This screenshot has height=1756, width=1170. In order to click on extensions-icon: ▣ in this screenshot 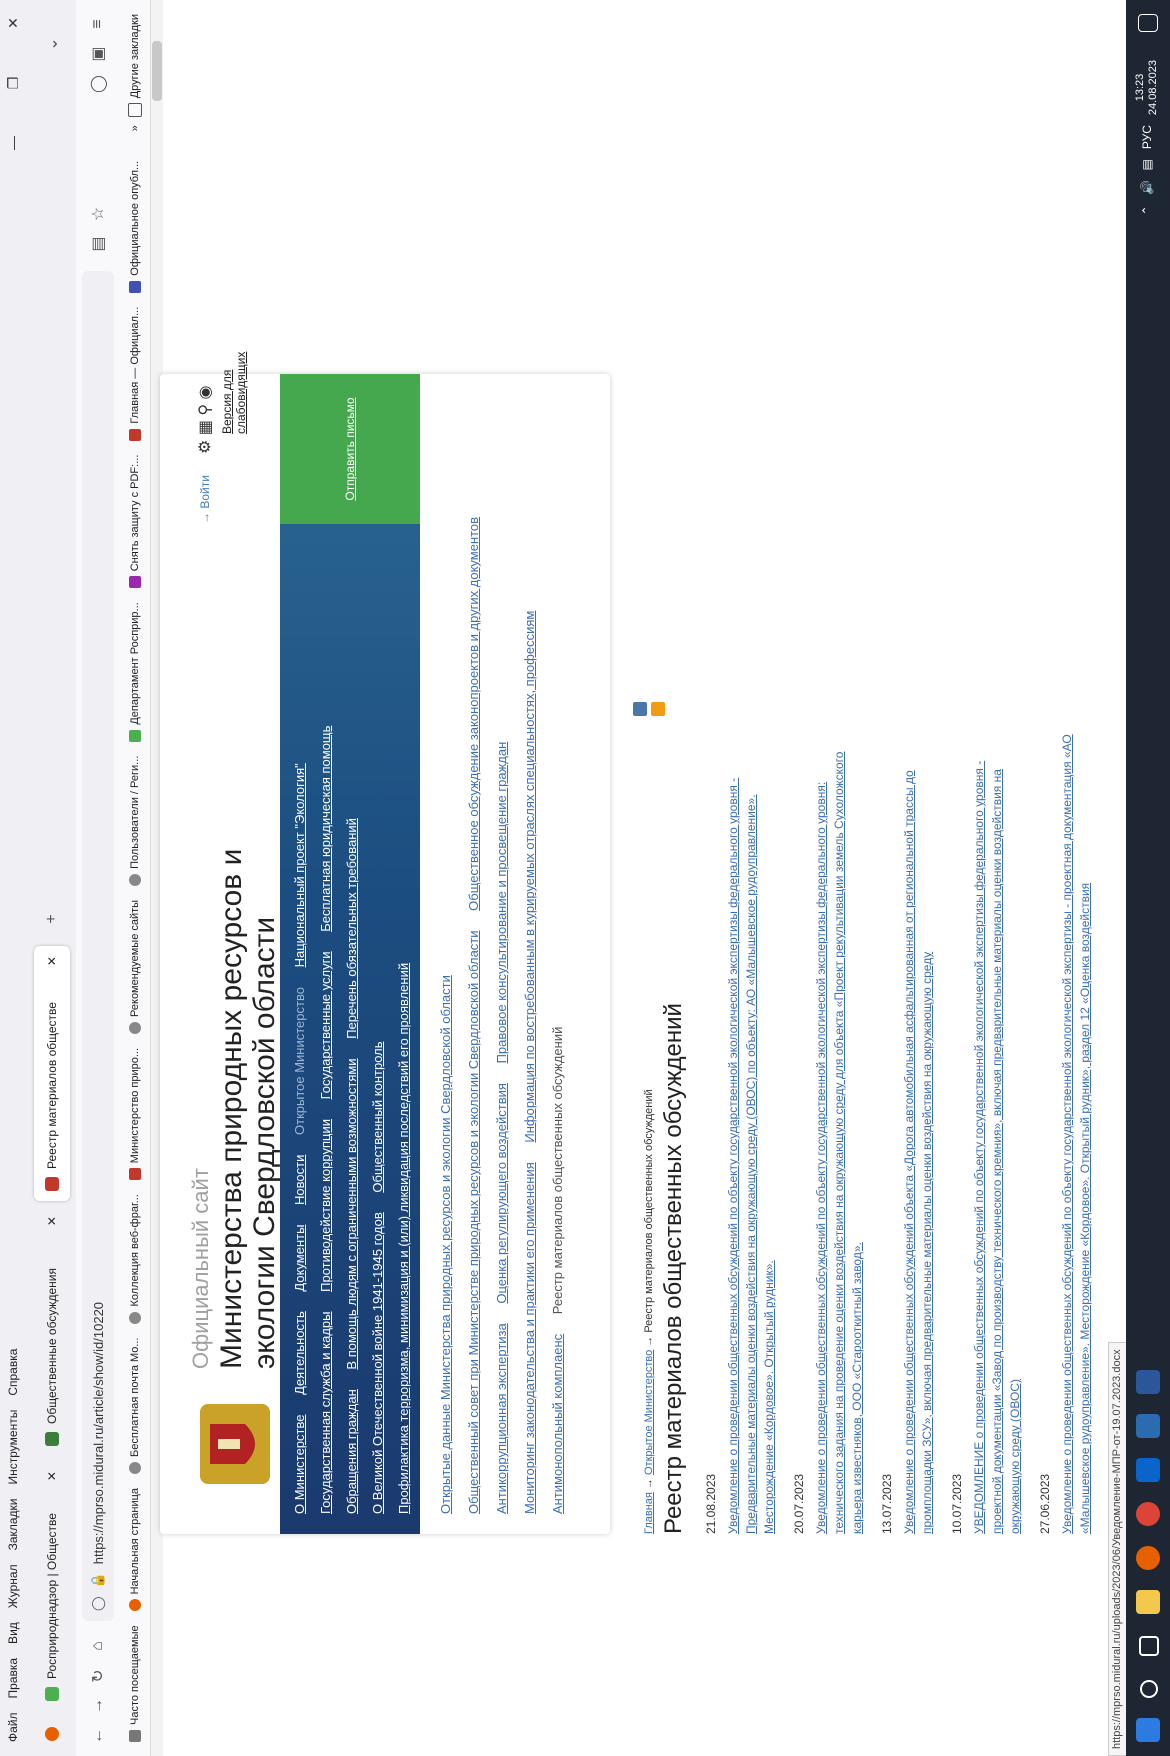, I will do `click(98, 54)`.